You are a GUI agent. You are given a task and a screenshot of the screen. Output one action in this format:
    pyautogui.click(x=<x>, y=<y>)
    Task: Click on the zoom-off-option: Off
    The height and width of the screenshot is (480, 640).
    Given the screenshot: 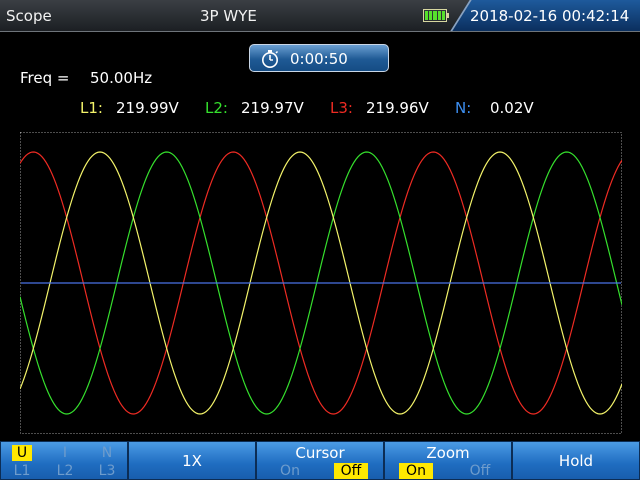 What is the action you would take?
    pyautogui.click(x=480, y=471)
    